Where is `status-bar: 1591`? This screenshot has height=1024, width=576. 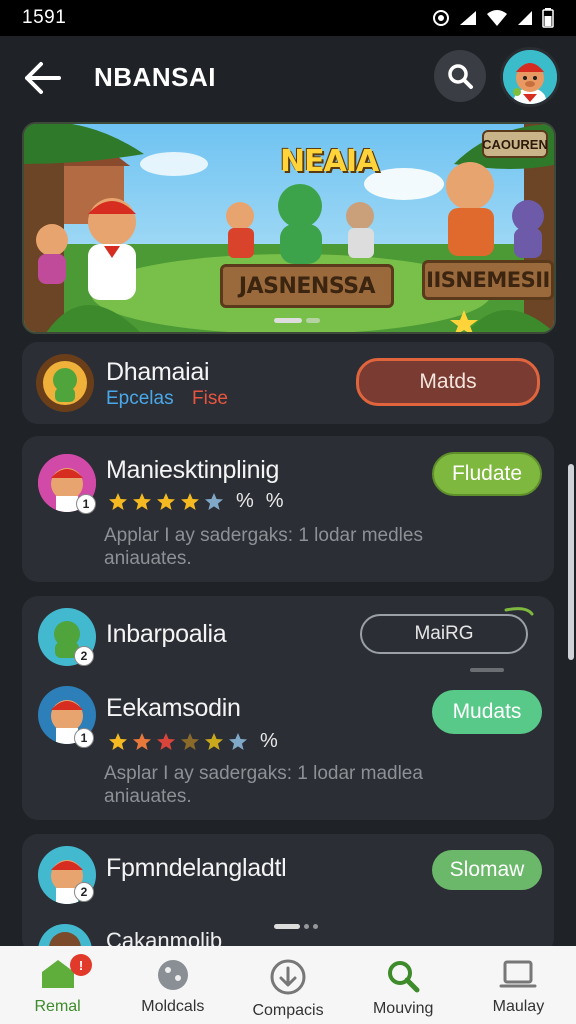 status-bar: 1591 is located at coordinates (288, 18).